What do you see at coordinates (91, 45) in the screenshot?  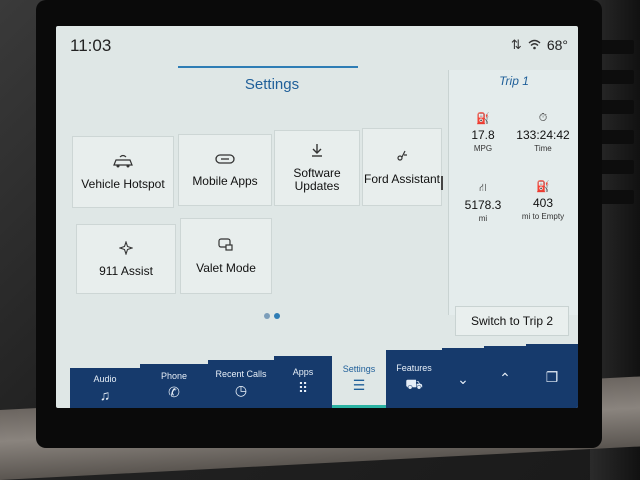 I see `clock: 11:03` at bounding box center [91, 45].